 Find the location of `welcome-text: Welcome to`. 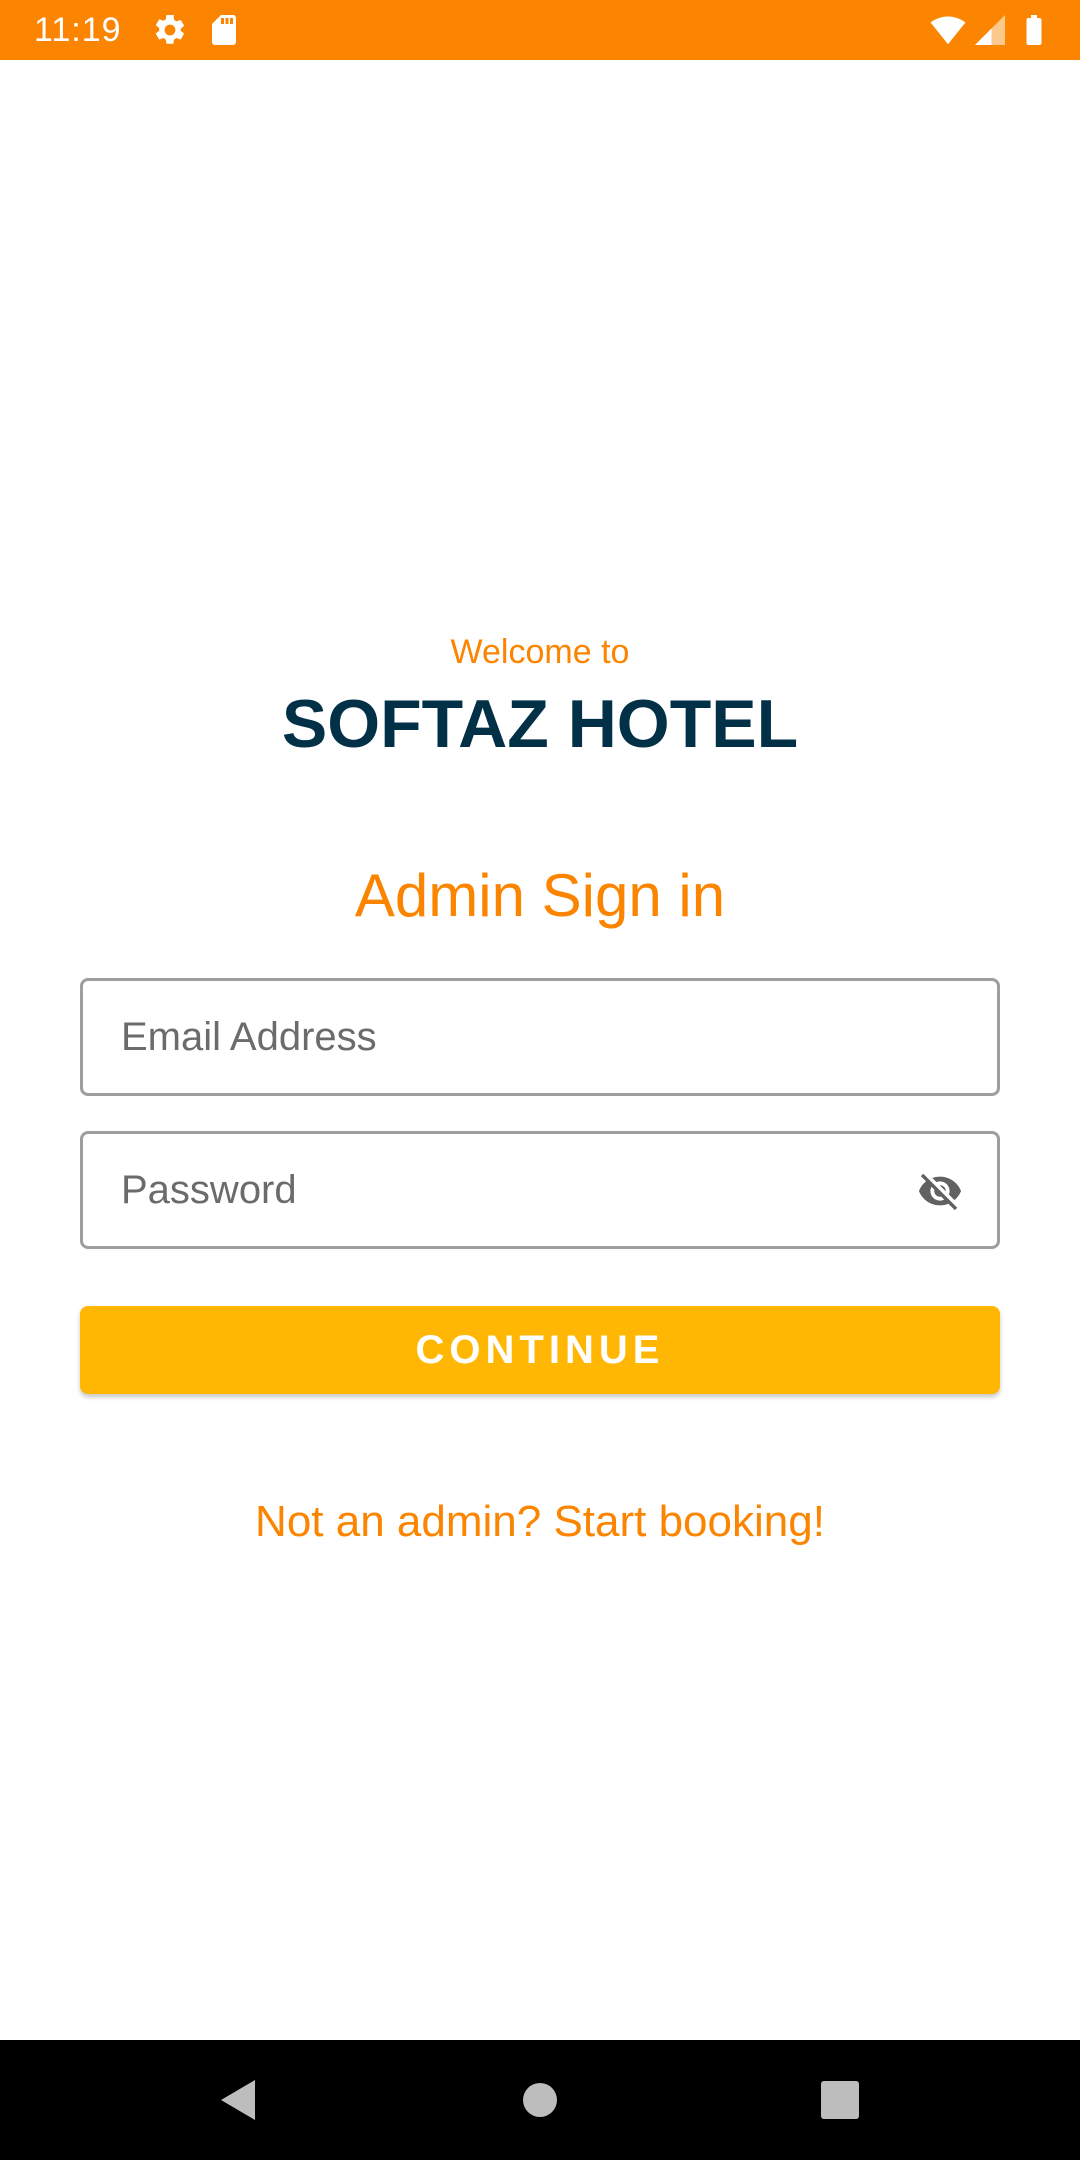

welcome-text: Welcome to is located at coordinates (540, 652).